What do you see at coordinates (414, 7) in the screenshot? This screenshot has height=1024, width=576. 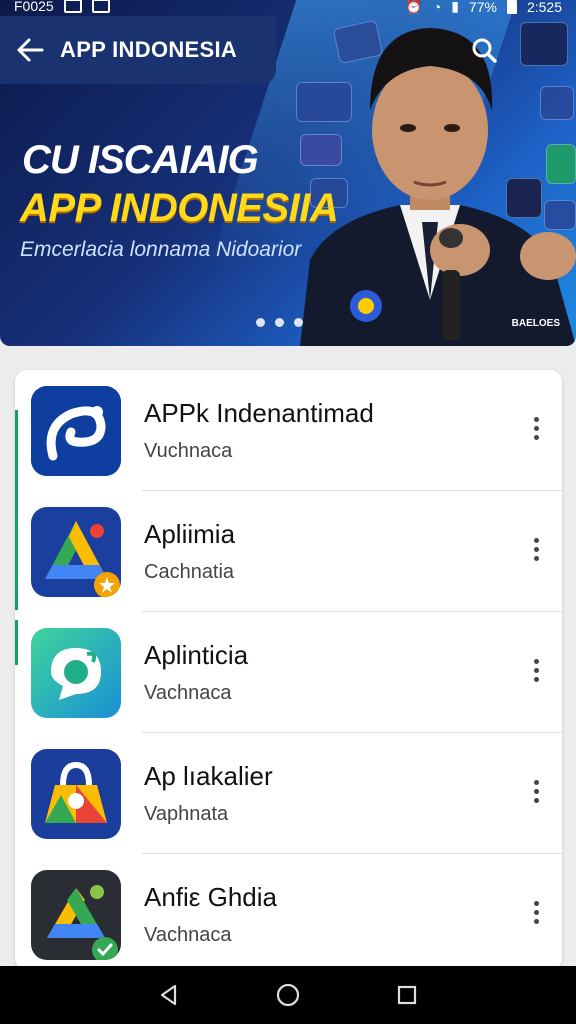 I see `alarm-icon: ⏰` at bounding box center [414, 7].